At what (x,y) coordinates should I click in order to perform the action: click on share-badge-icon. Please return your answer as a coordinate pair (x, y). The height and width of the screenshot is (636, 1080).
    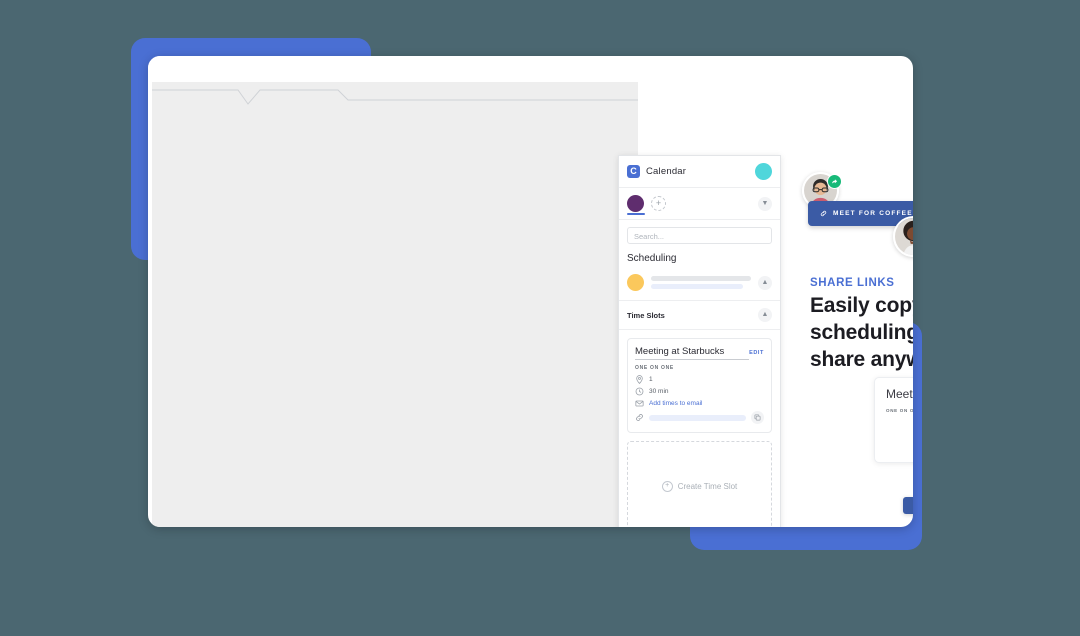
    Looking at the image, I should click on (834, 181).